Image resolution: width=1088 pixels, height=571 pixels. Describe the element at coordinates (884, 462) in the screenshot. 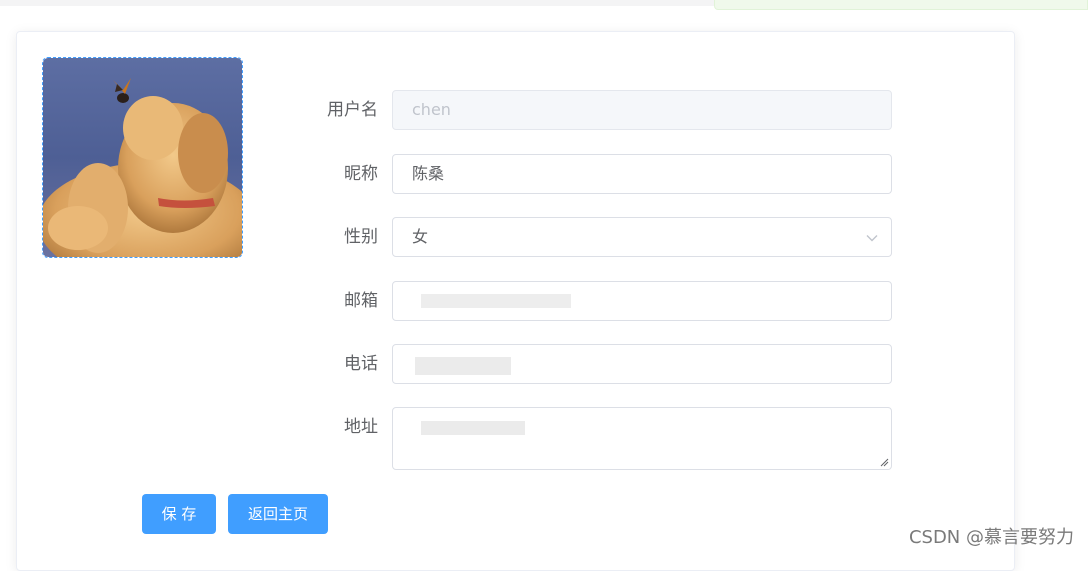

I see `resize-handle-icon` at that location.